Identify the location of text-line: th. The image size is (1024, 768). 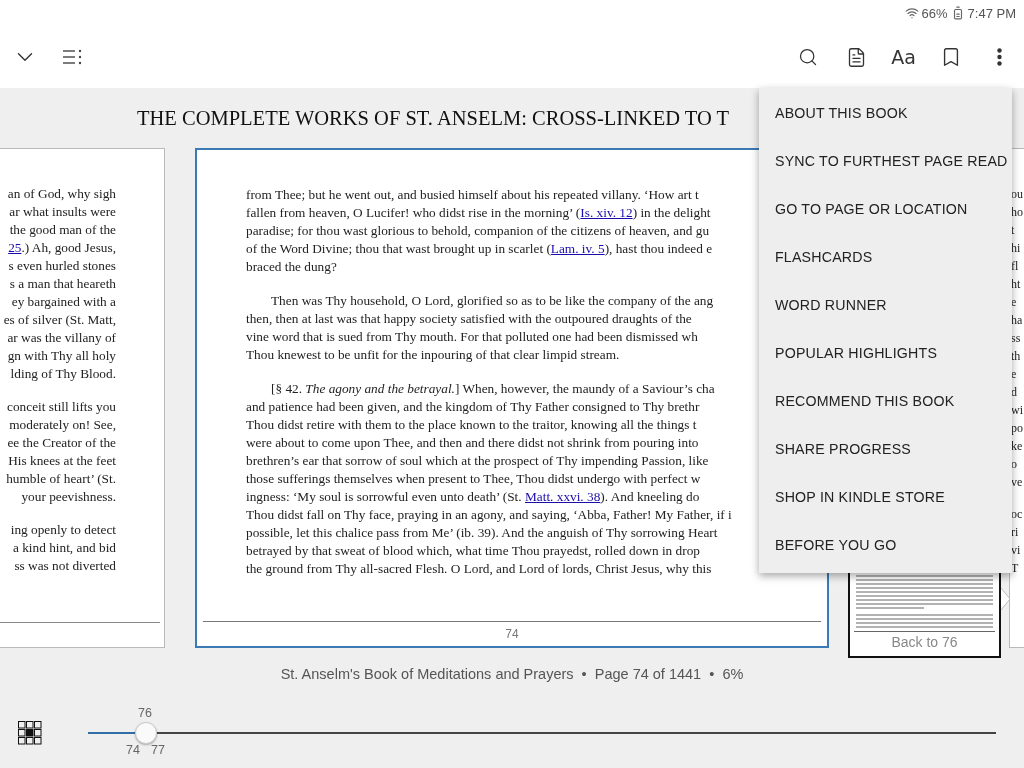
(1016, 356).